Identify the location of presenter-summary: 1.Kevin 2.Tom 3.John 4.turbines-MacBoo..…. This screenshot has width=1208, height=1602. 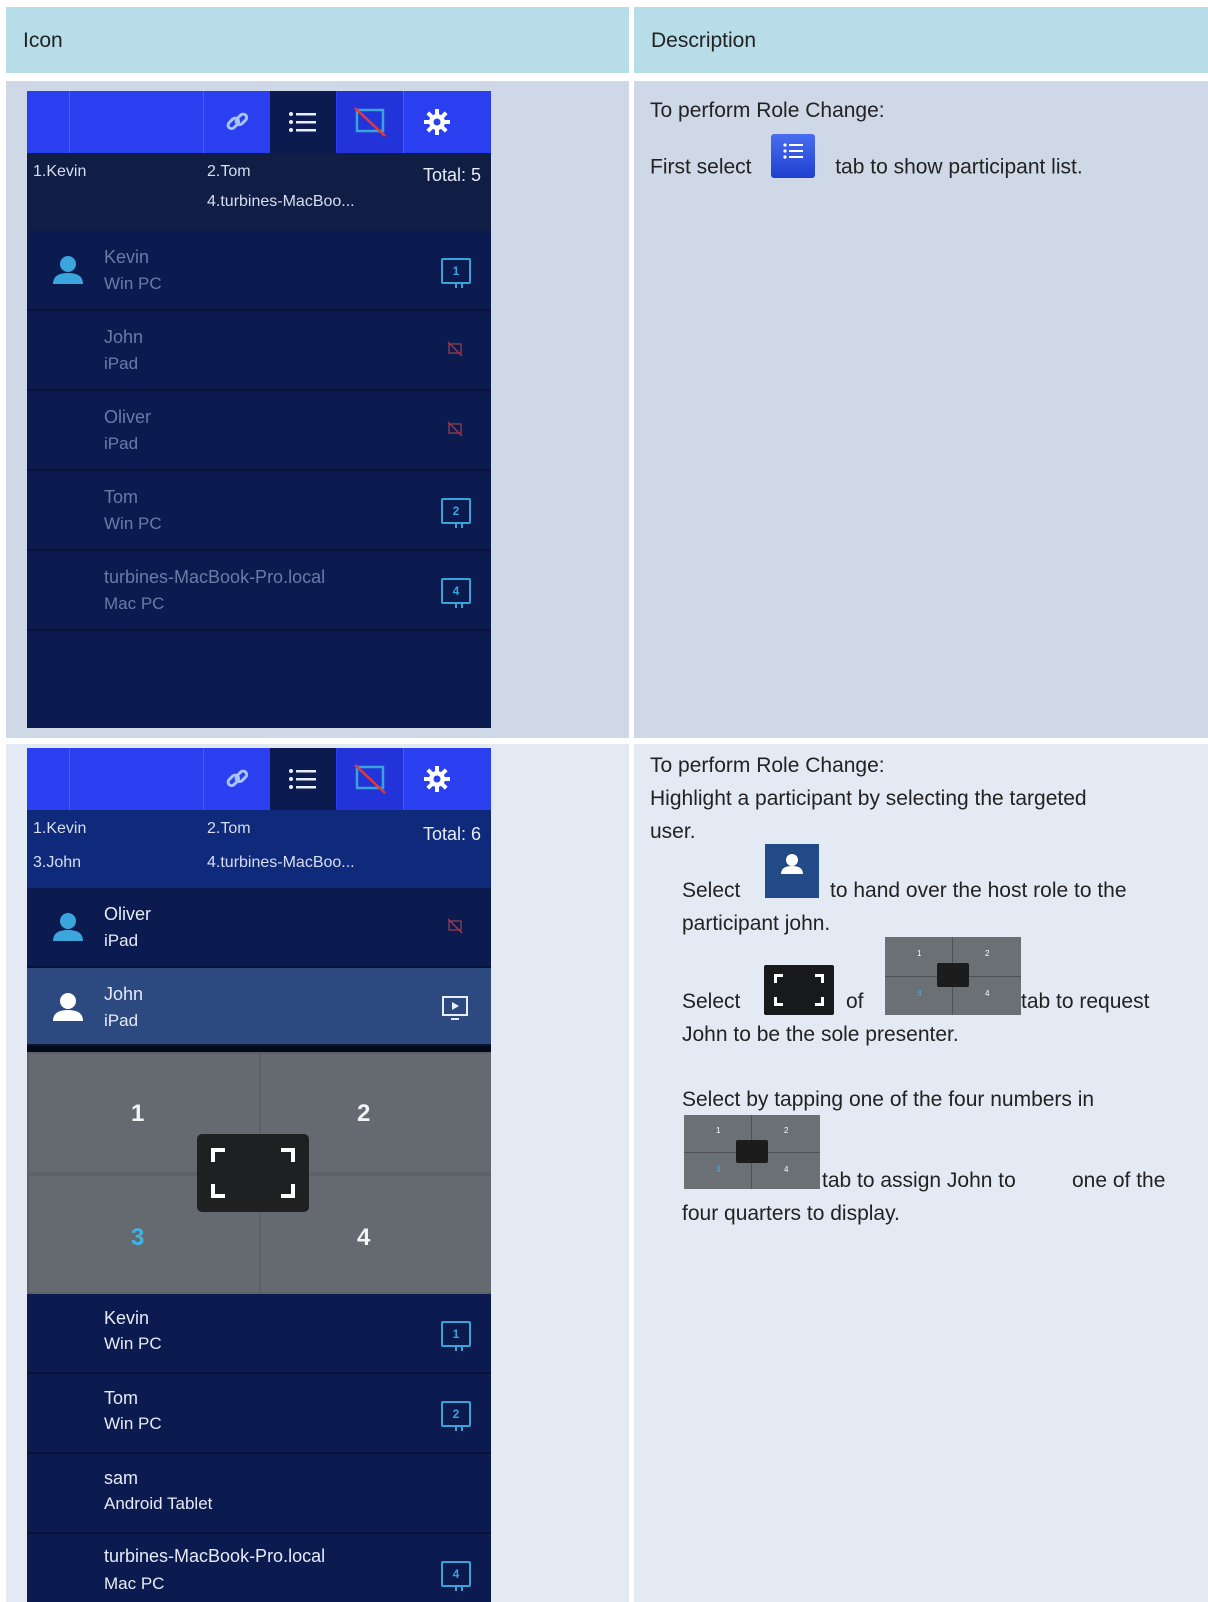
(259, 849).